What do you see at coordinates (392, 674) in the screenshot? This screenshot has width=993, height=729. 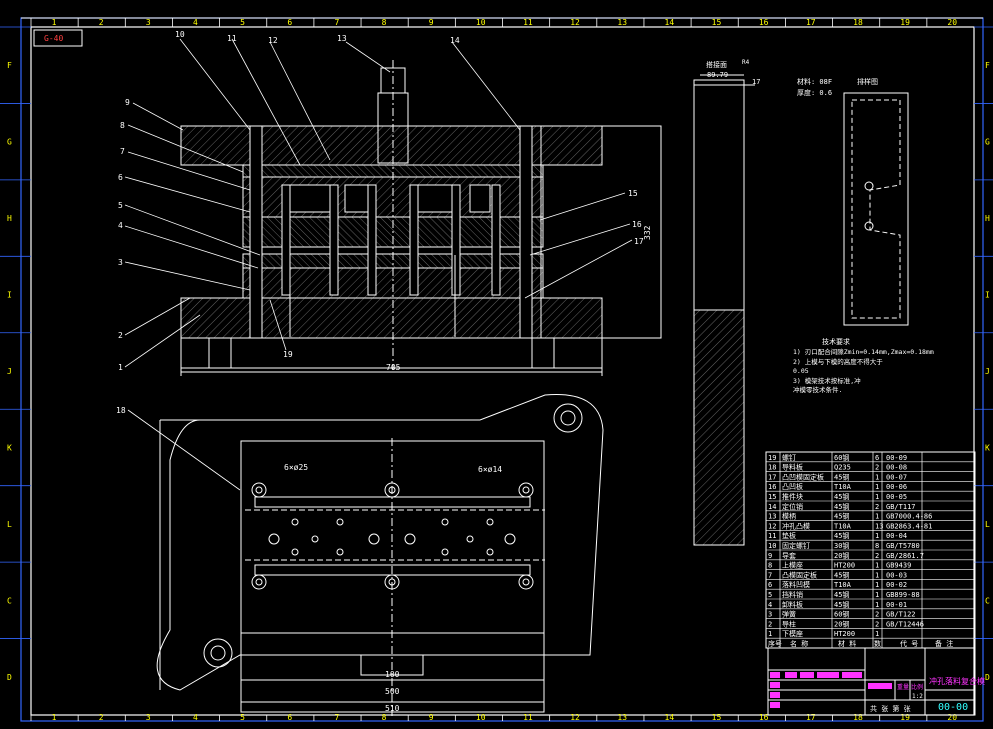 I see `dim-100: 100` at bounding box center [392, 674].